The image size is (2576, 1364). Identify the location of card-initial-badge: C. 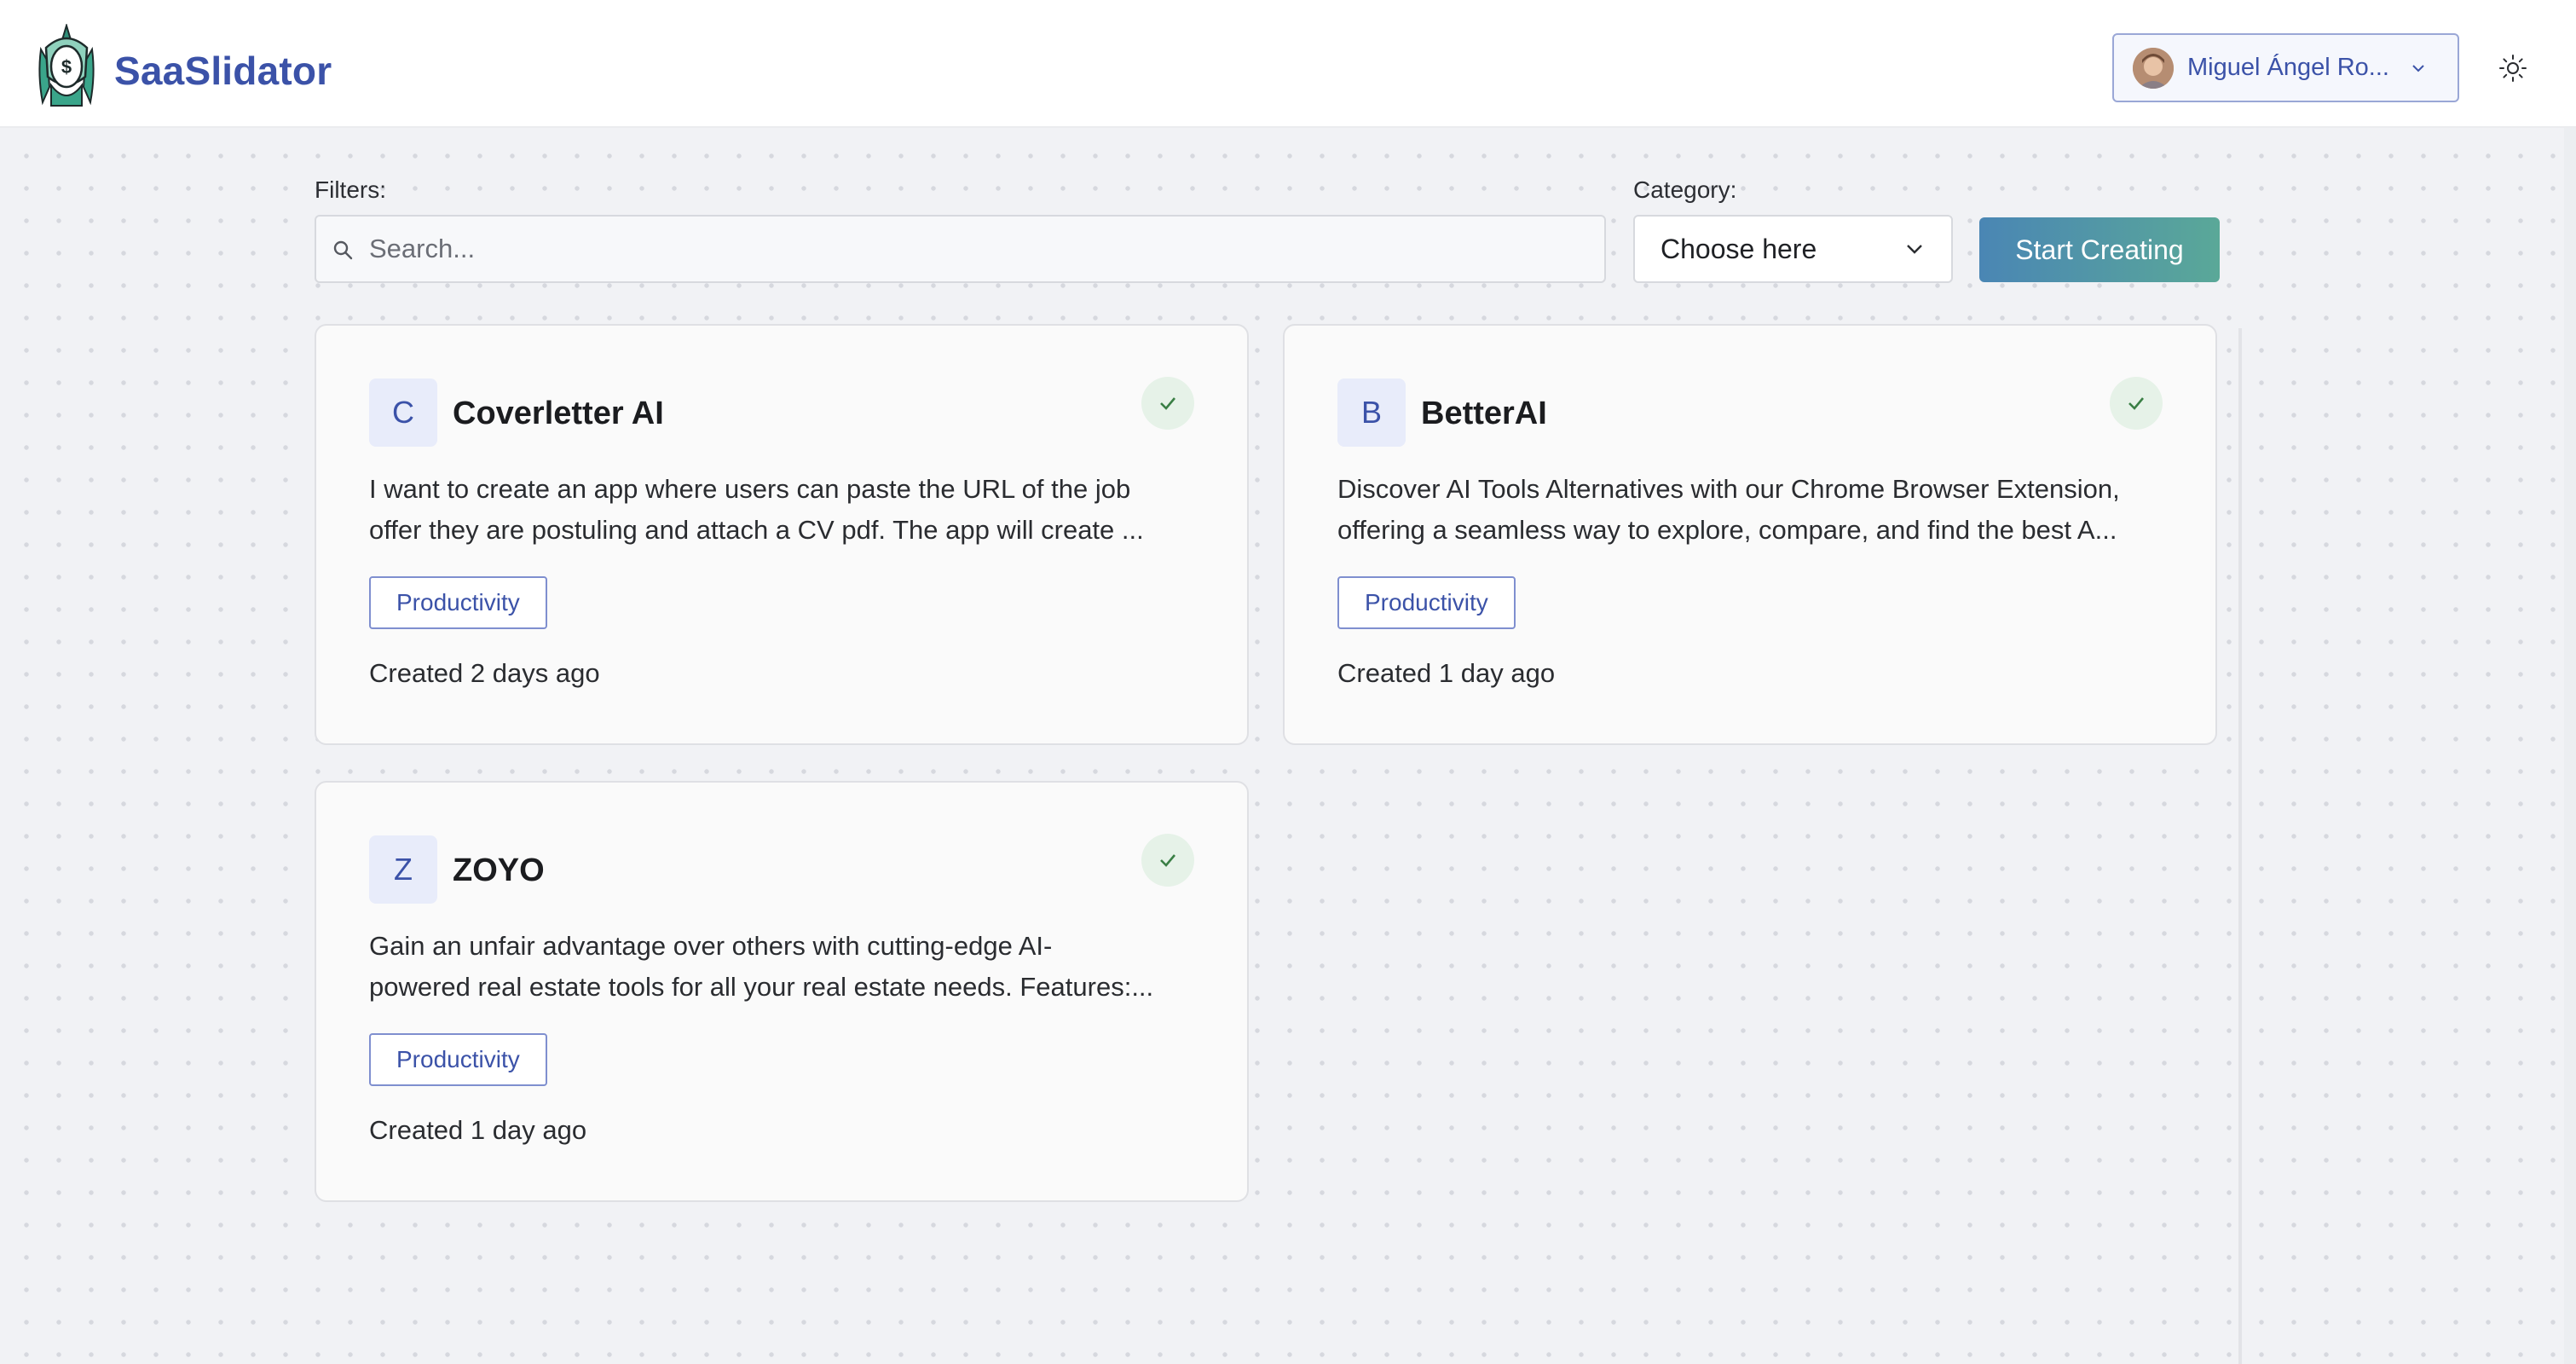
(403, 413).